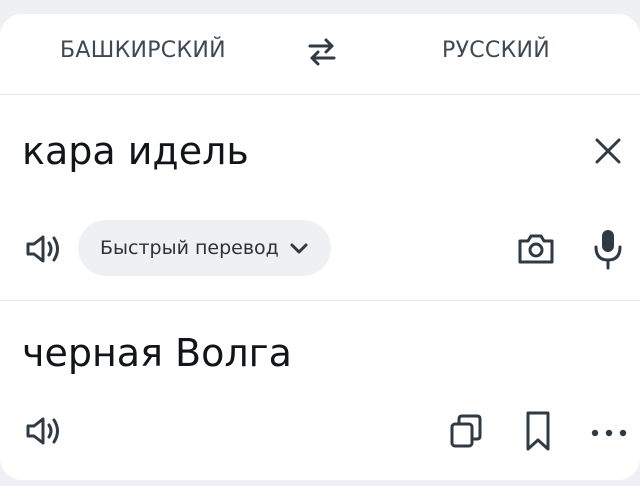  I want to click on quick-translate-dropdown: Быстрый перевод, so click(204, 248).